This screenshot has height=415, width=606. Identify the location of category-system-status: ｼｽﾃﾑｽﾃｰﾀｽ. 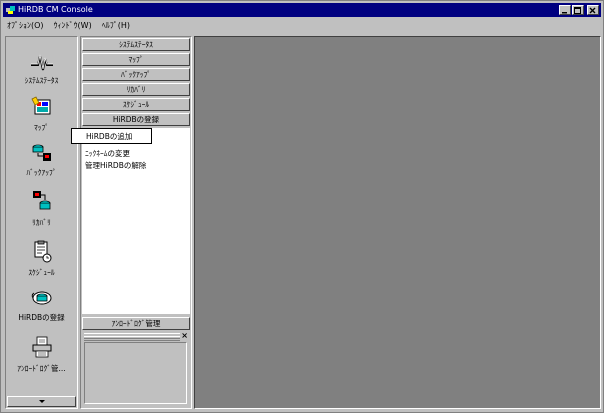
(136, 44).